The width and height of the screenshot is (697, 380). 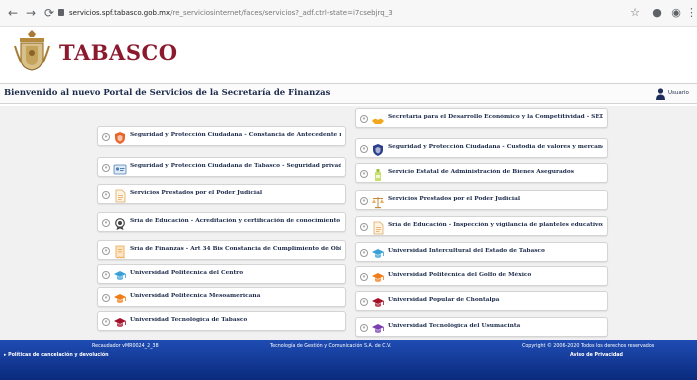 I want to click on footer-policies-link: ▸ Políticas de cancelación y devolución, so click(x=56, y=355).